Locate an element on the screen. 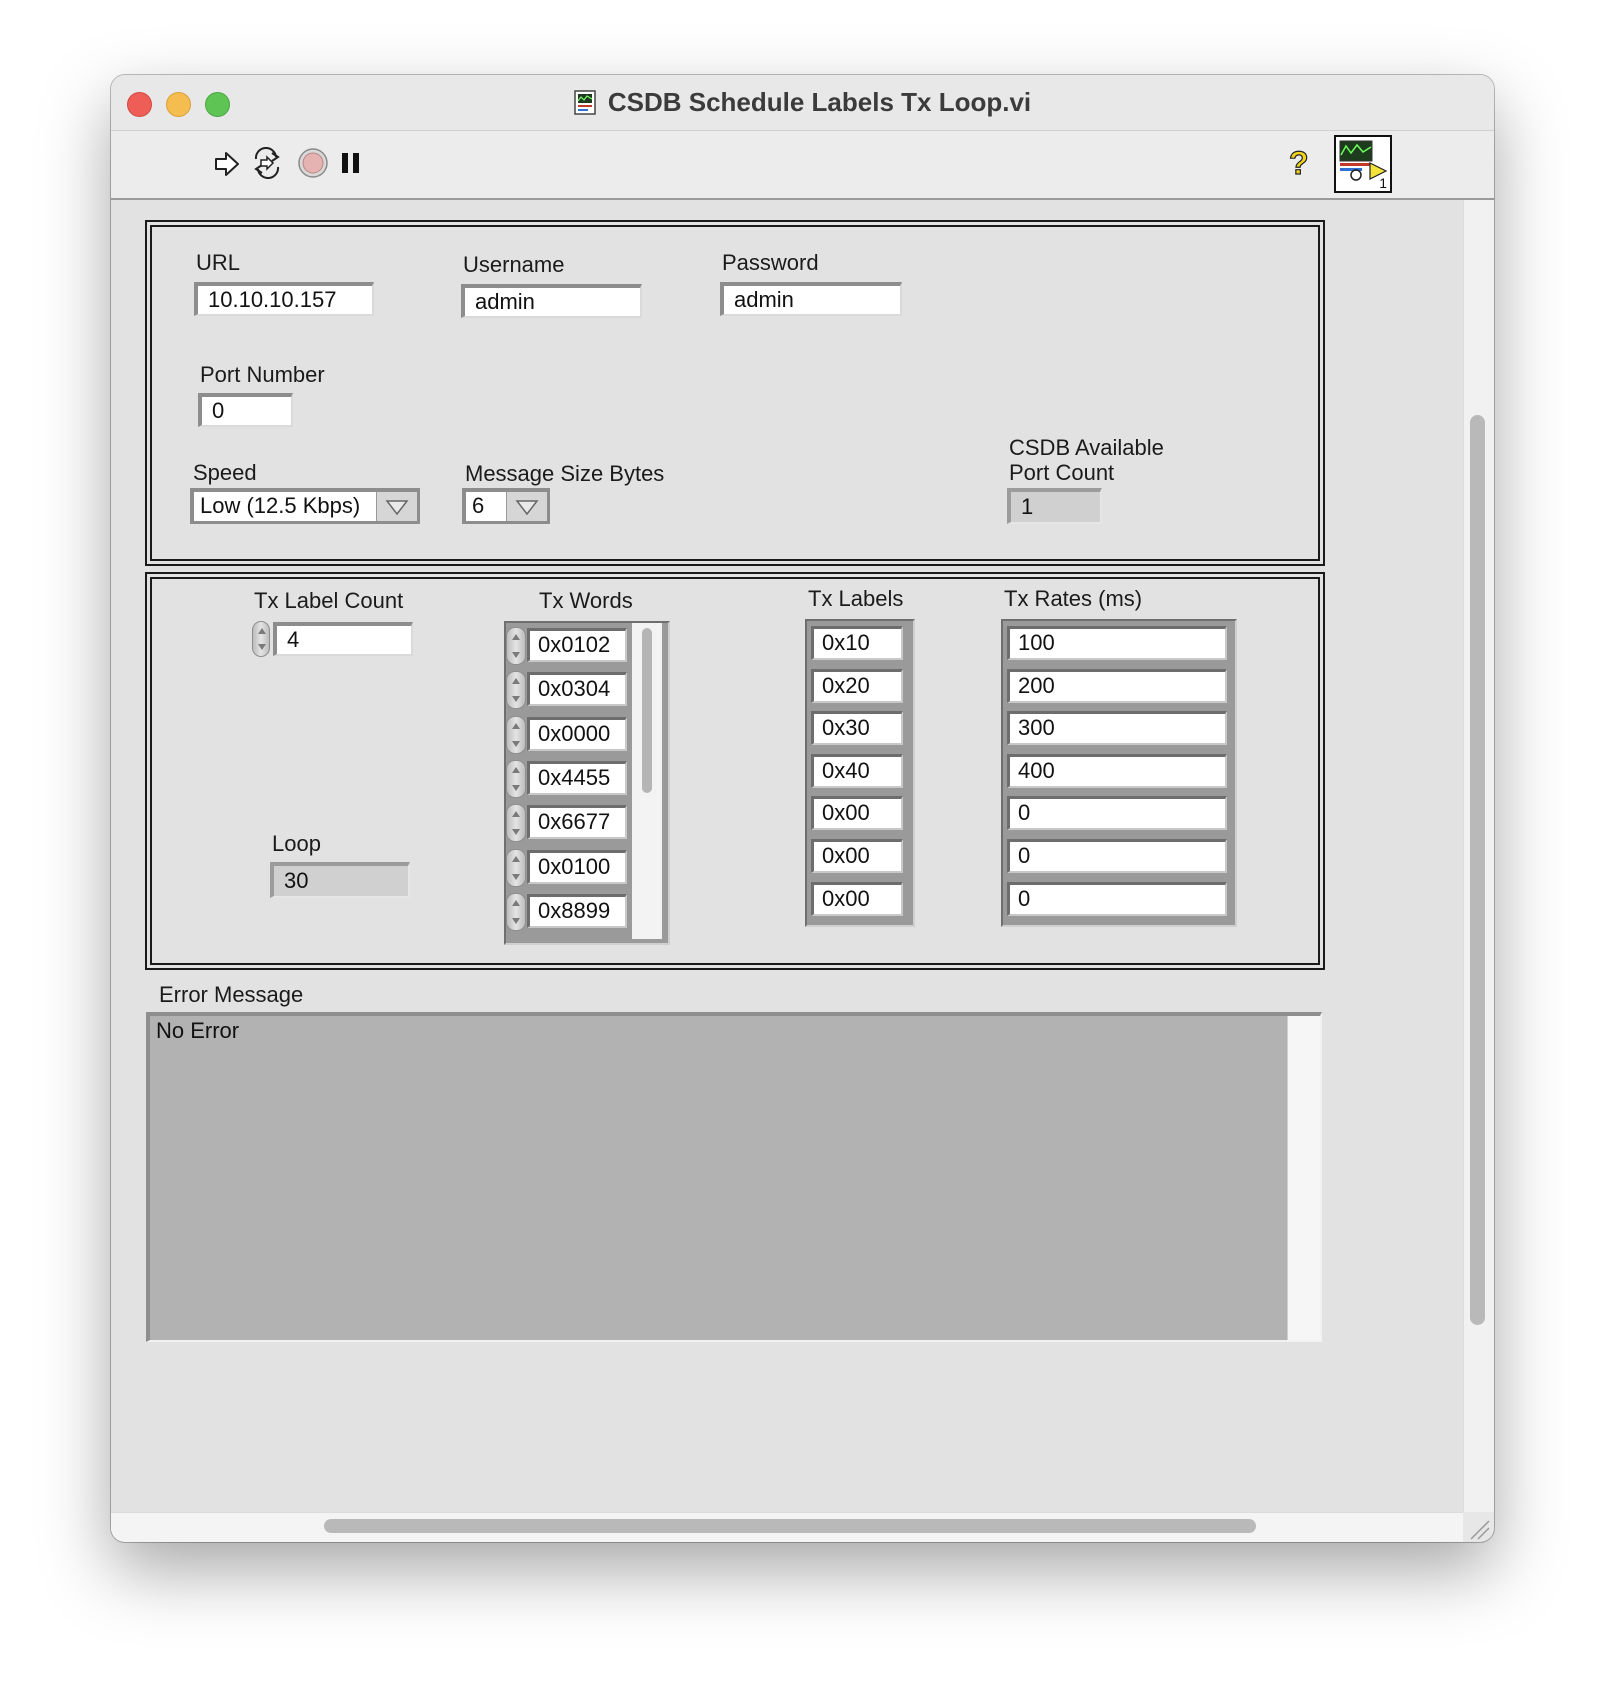 The height and width of the screenshot is (1692, 1608). tx-label-cell: 0x40 is located at coordinates (857, 770).